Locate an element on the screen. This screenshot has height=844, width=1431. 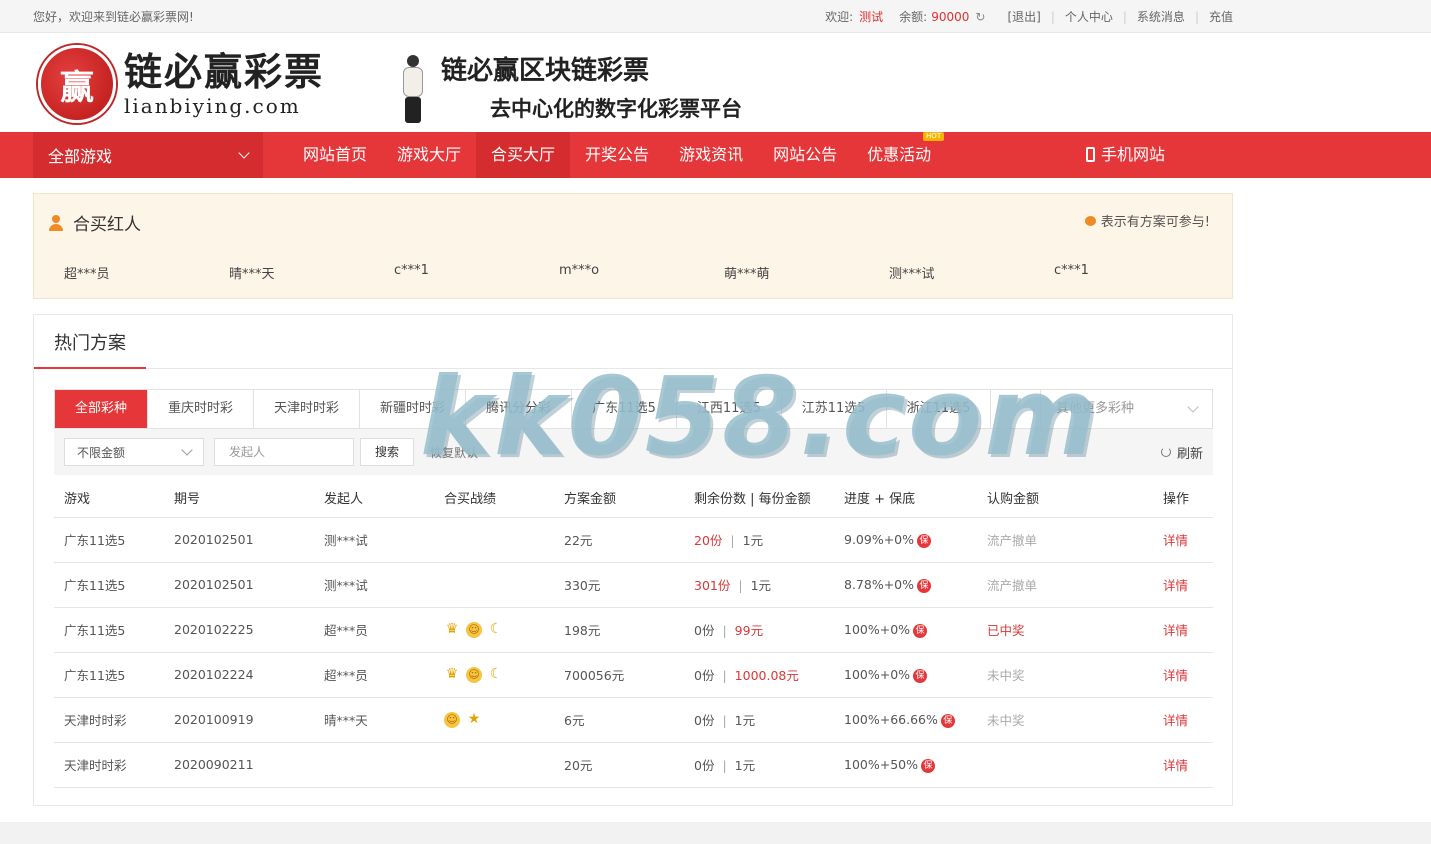
nav-home: 网站首页 is located at coordinates (335, 155).